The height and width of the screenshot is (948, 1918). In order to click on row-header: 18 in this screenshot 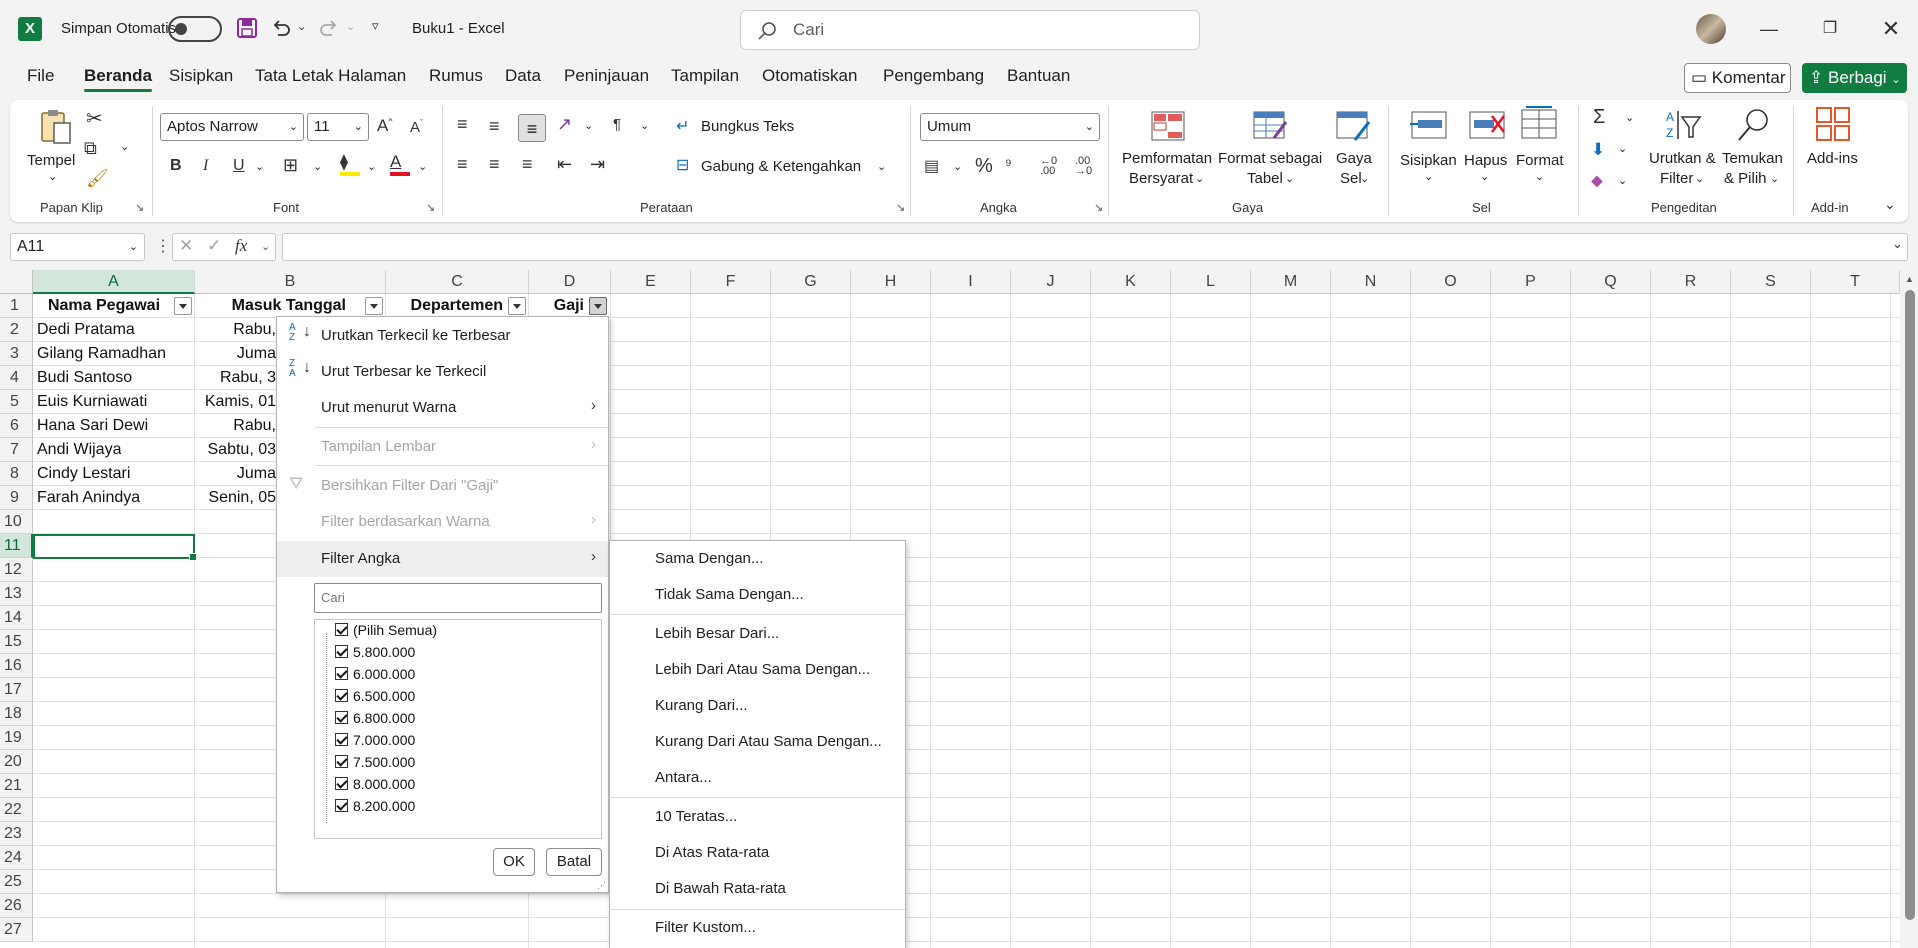, I will do `click(16, 714)`.